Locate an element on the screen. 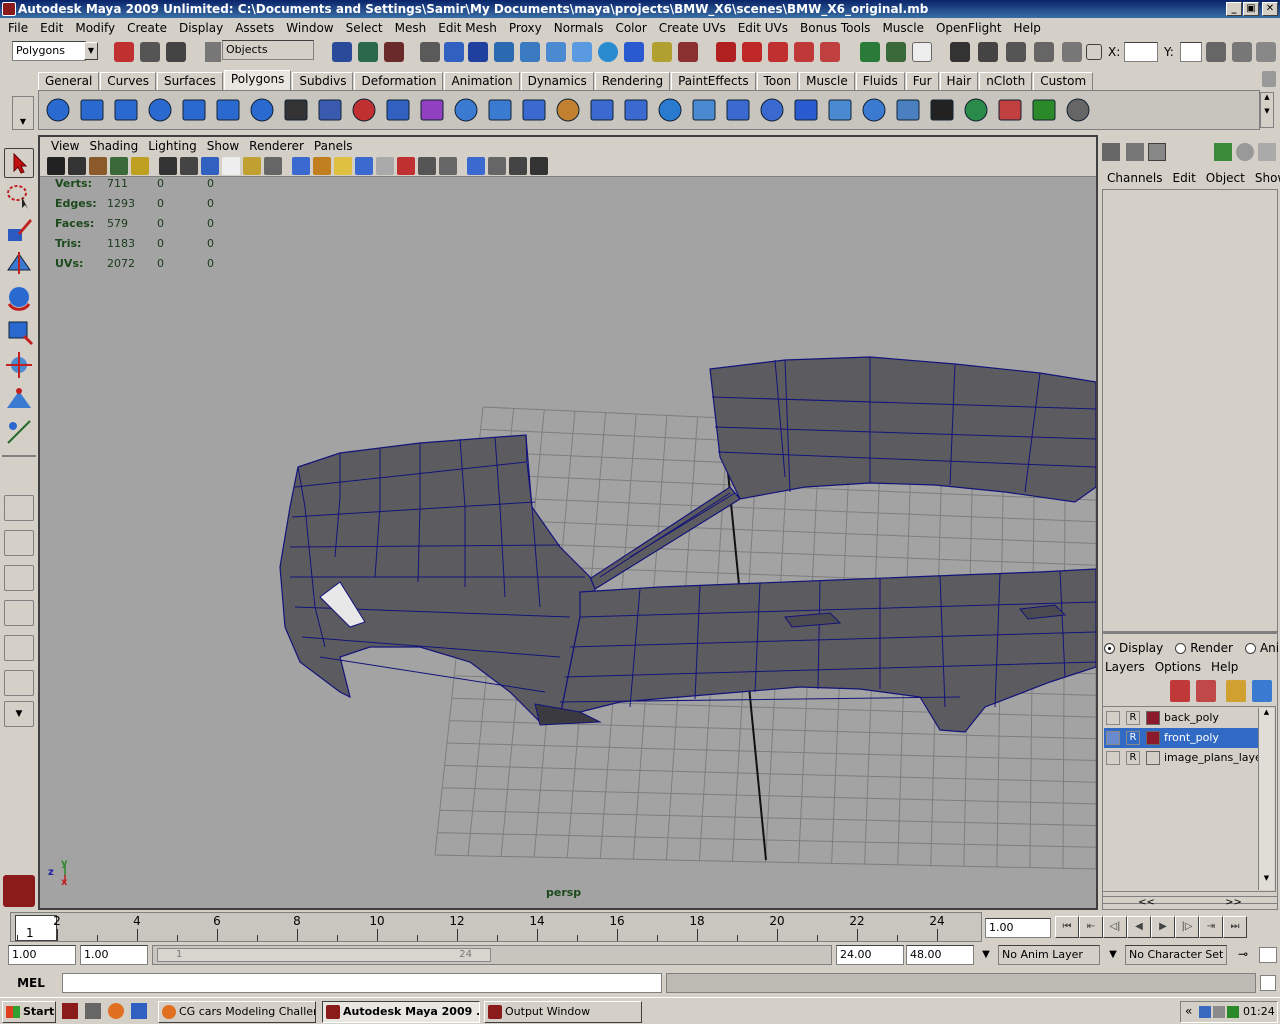 Image resolution: width=1280 pixels, height=1024 pixels. smooth-shade-icon is located at coordinates (301, 165).